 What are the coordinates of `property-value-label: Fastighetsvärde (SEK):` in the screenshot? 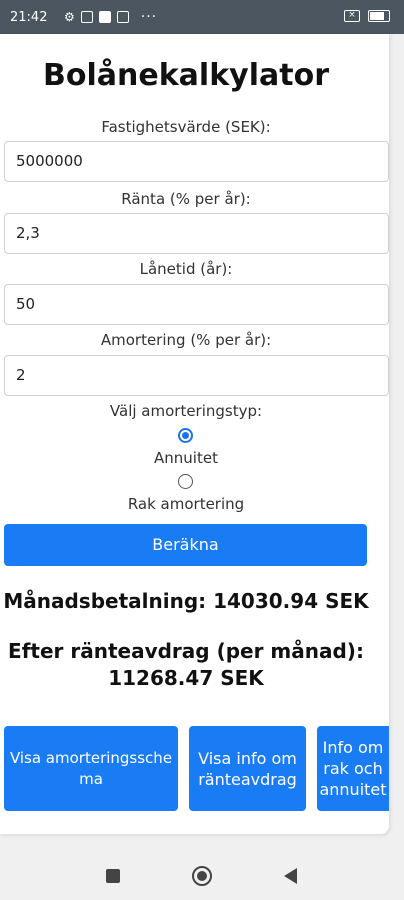 It's located at (186, 127).